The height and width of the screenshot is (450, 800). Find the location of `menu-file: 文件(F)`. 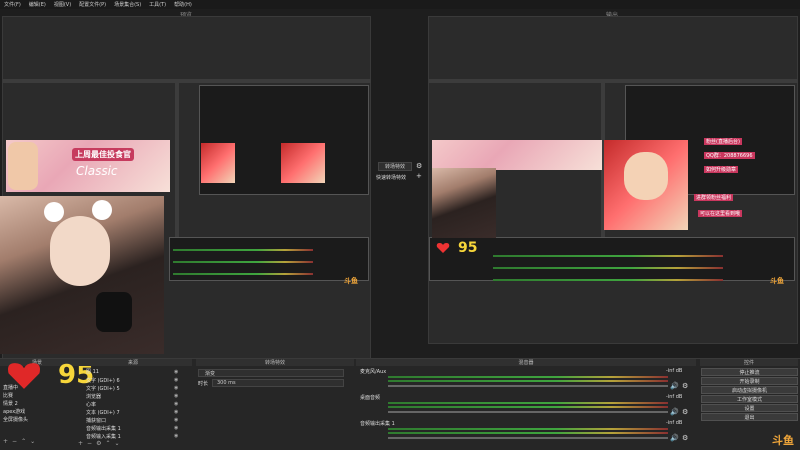

menu-file: 文件(F) is located at coordinates (12, 4).